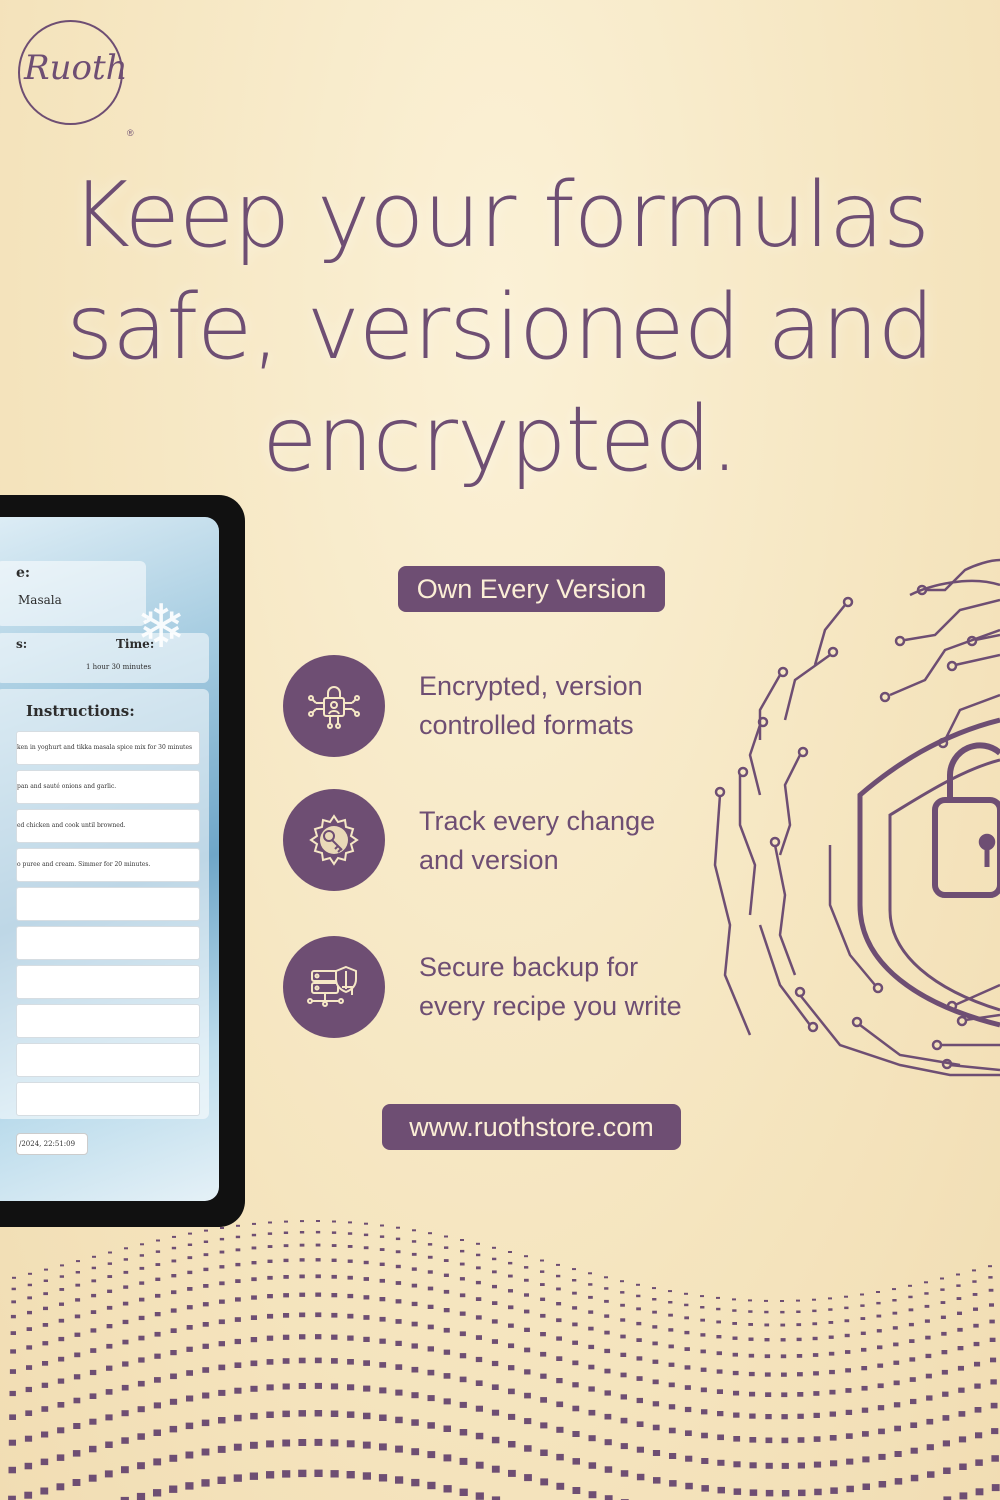 This screenshot has width=1000, height=1500. Describe the element at coordinates (550, 1006) in the screenshot. I see `feature-3-line-2: every recipe you write` at that location.